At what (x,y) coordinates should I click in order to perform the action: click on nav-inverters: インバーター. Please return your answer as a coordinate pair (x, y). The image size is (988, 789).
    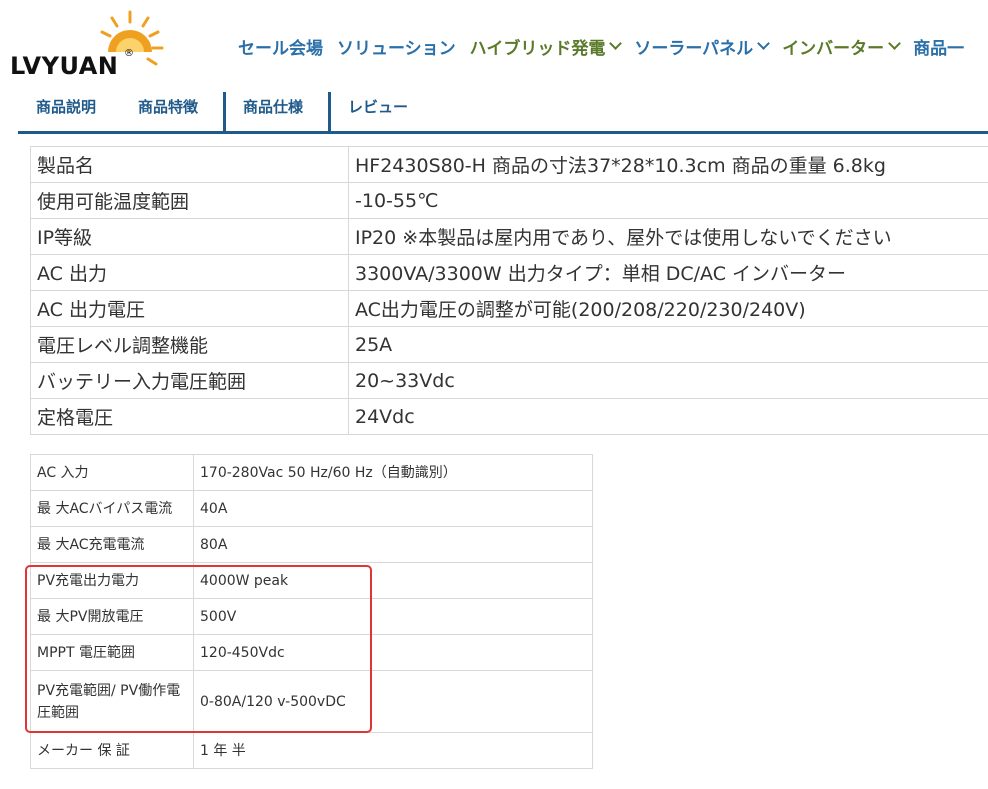
    Looking at the image, I should click on (842, 46).